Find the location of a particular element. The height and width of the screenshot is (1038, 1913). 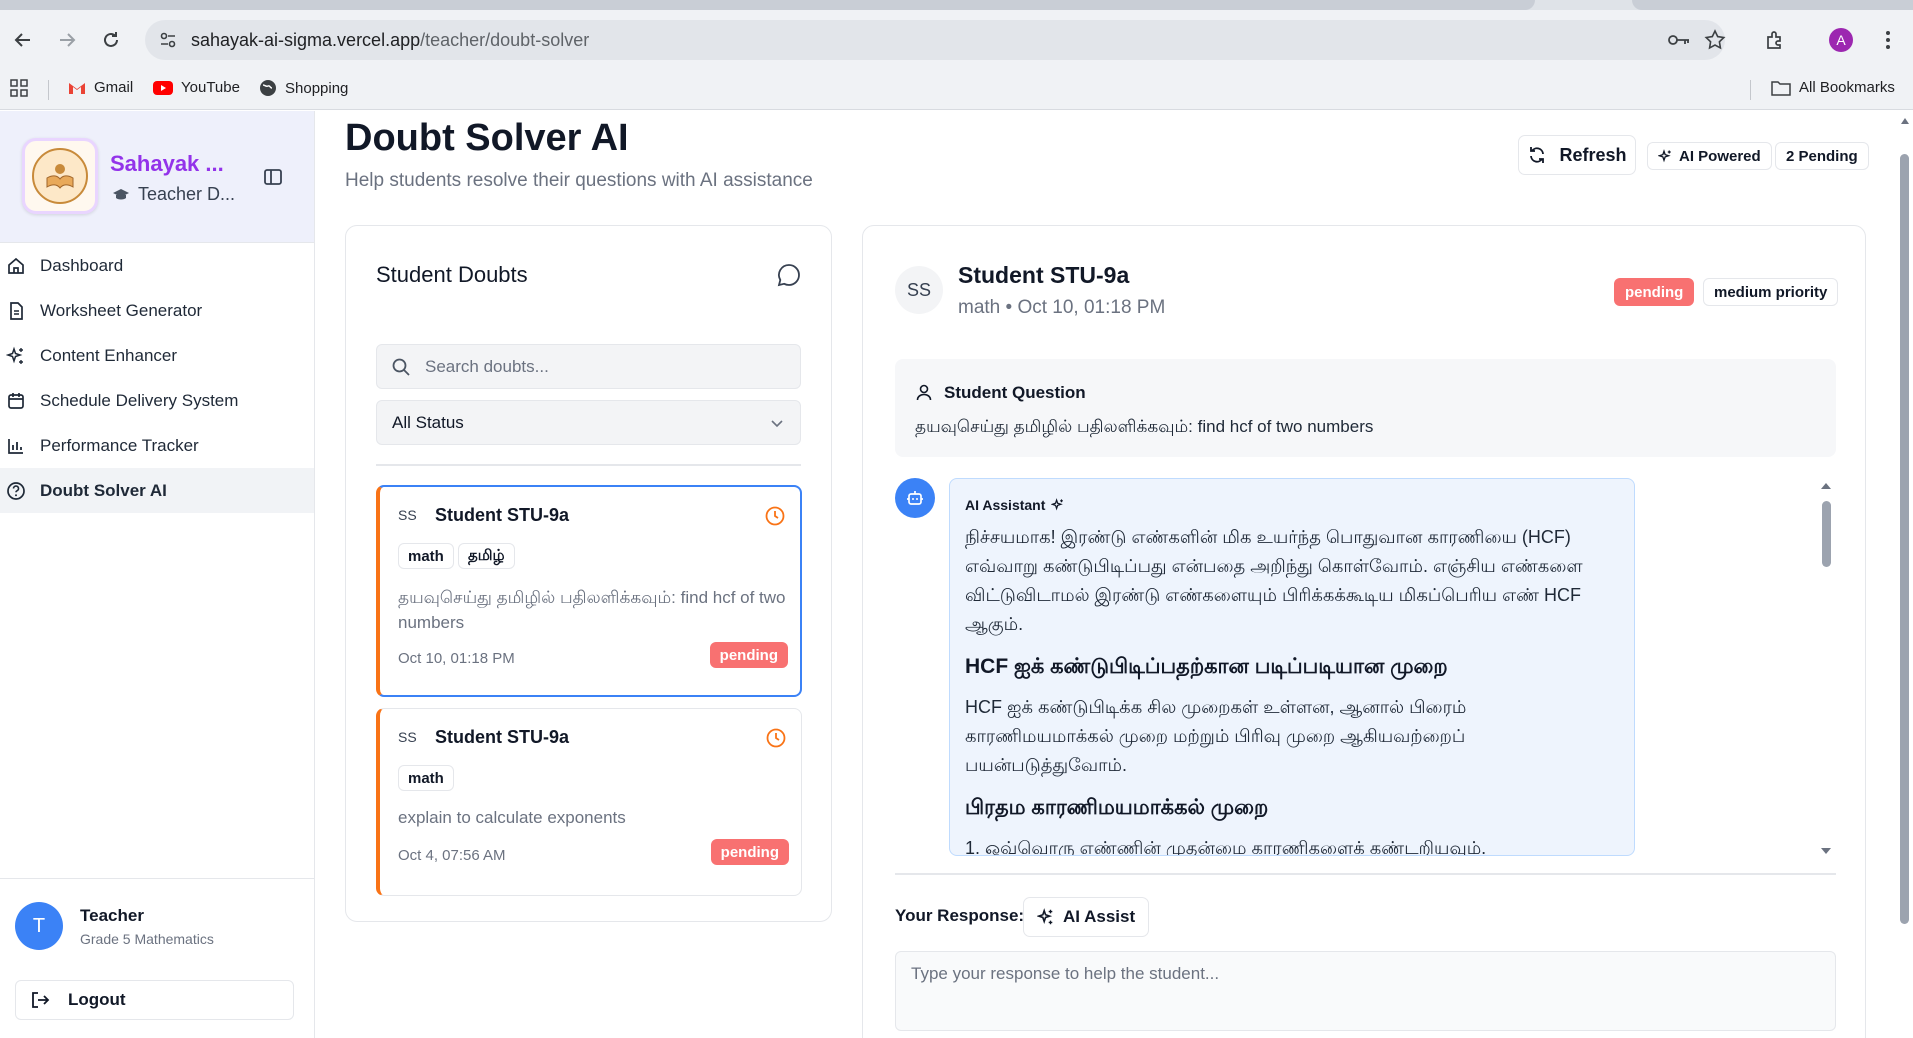

doubt-meta: math • Oct 10, 01:18 PM is located at coordinates (1062, 307).